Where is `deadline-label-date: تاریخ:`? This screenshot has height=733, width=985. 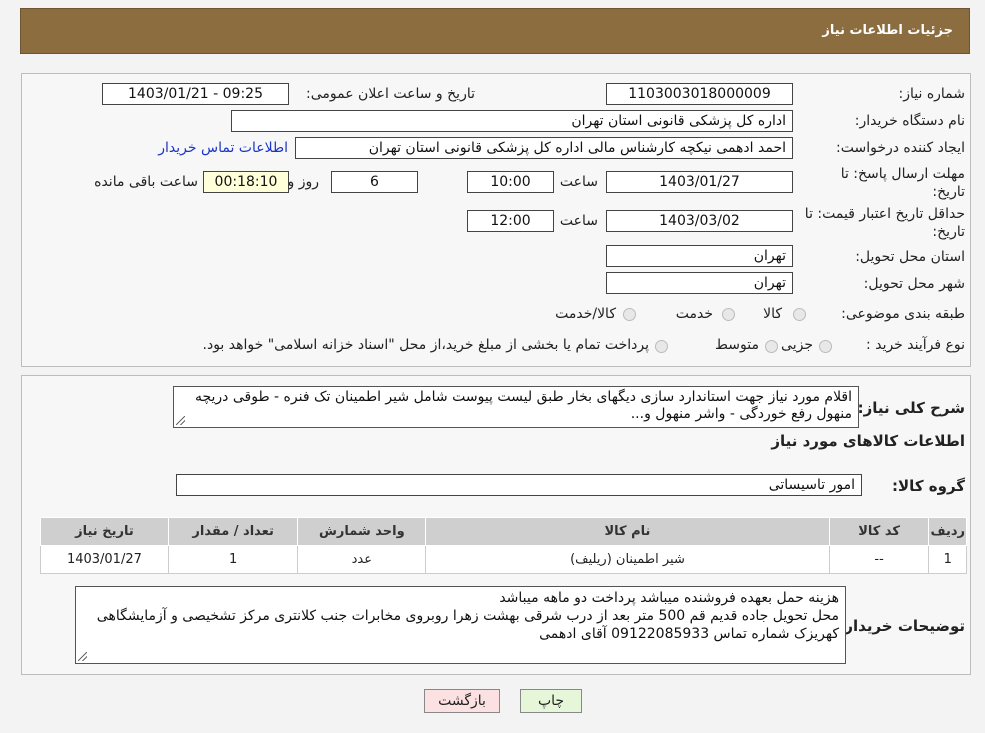
deadline-label-date: تاریخ: is located at coordinates (948, 192).